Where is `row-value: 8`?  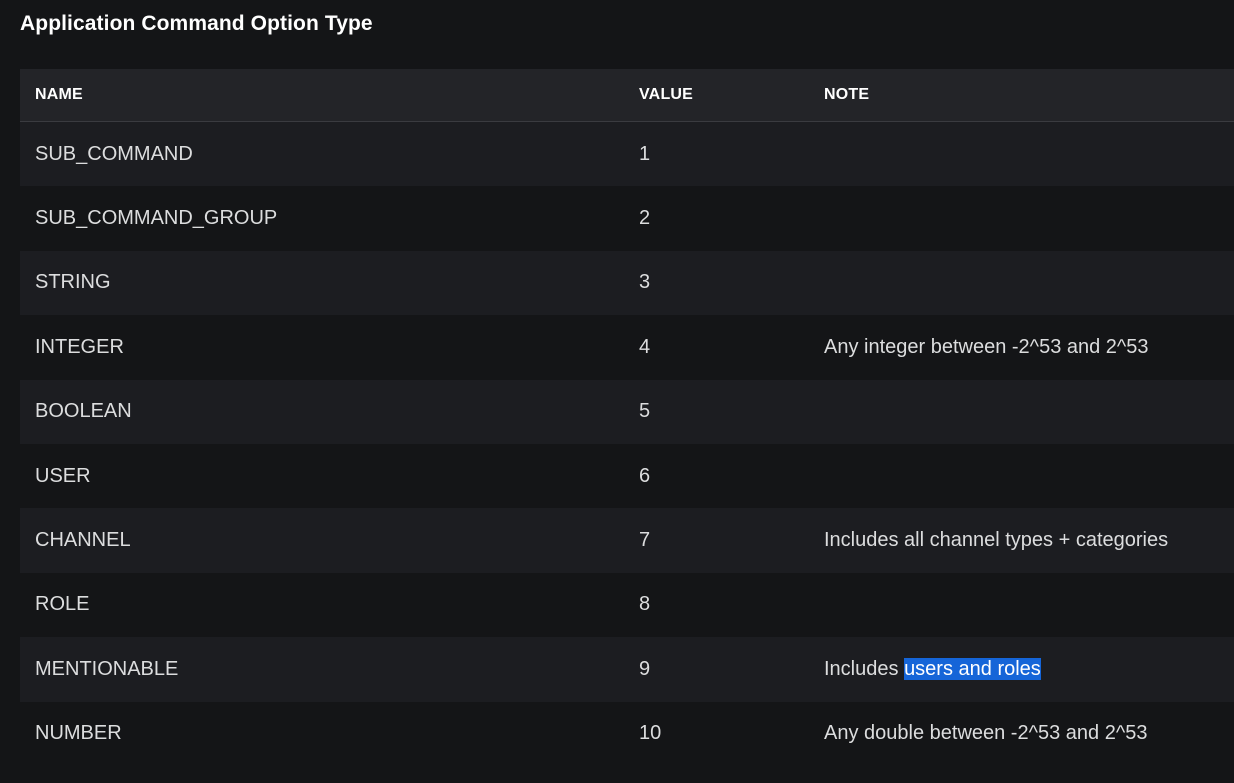
row-value: 8 is located at coordinates (645, 604).